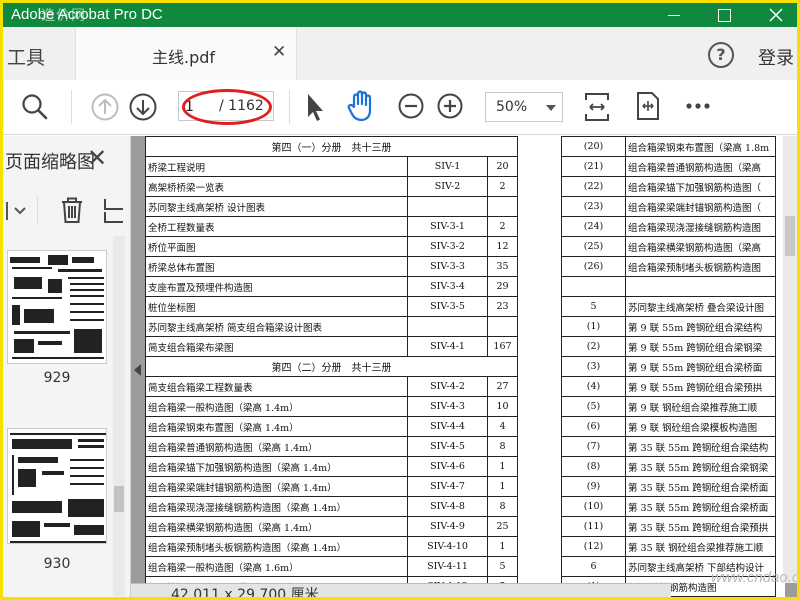 This screenshot has width=800, height=600. I want to click on document-tab-label: 主线.pdf, so click(184, 57).